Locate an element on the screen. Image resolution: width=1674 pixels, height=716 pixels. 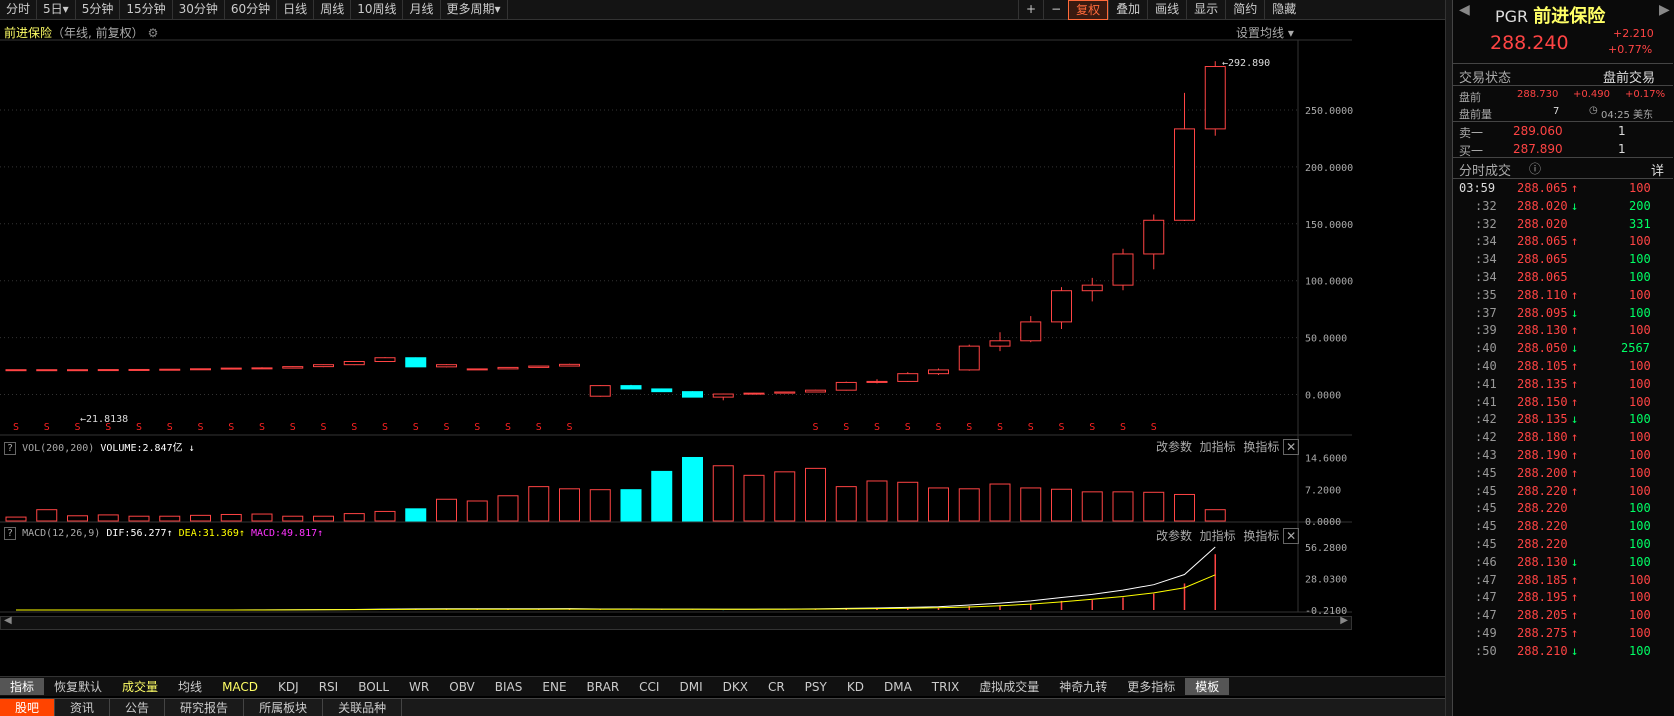
macd-actions: 改参数 加指标 换指标 ✕ is located at coordinates (1228, 535).